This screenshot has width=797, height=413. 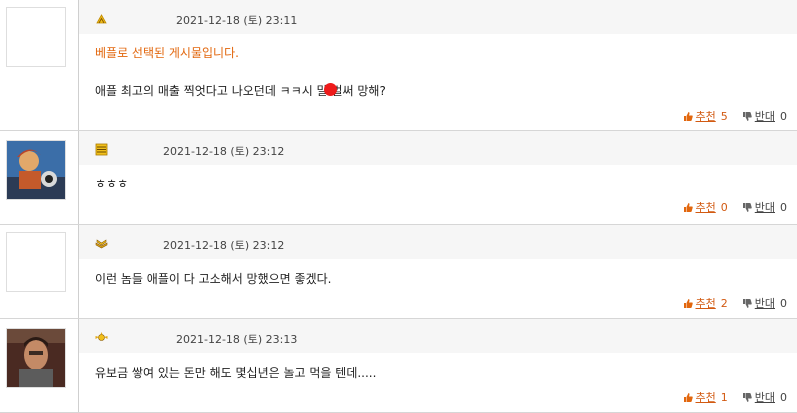 I want to click on stacked-bars-badge-icon, so click(x=101, y=149).